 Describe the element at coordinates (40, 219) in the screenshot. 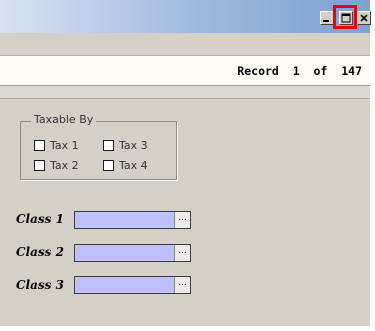

I see `class-1-label: Class 1` at that location.